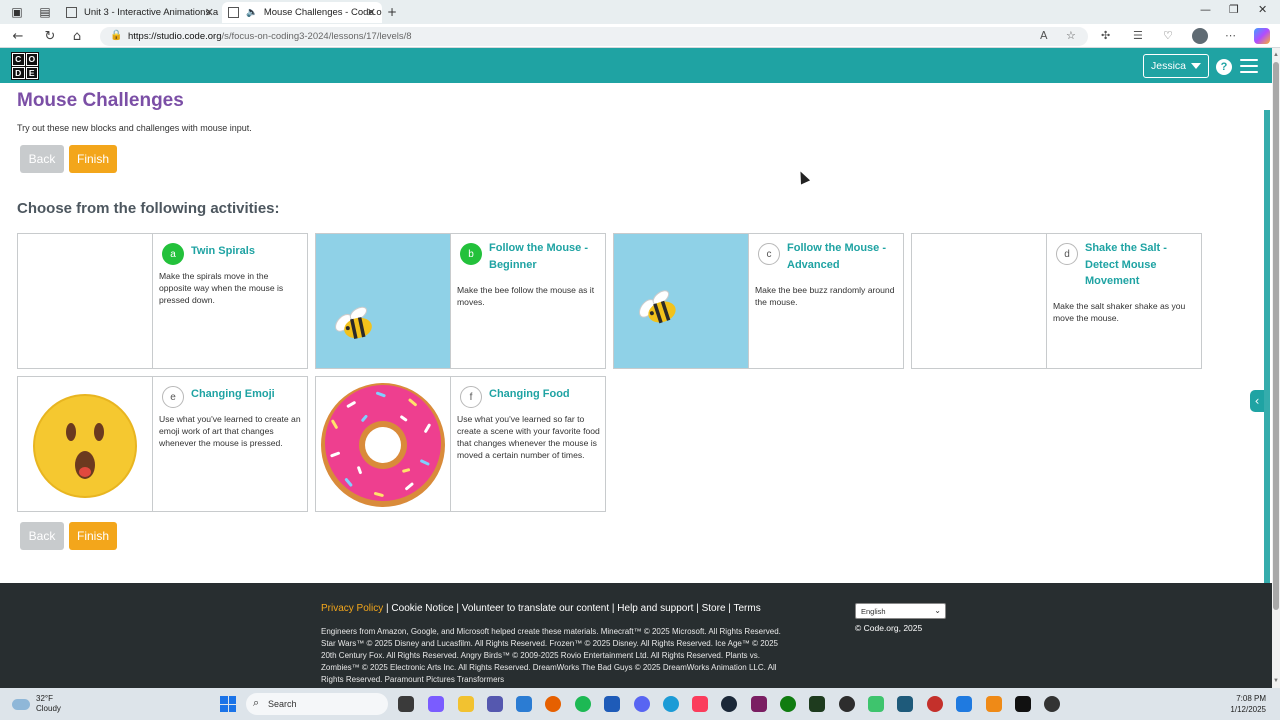 The image size is (1280, 720). I want to click on workspaces-icon: ▣, so click(17, 12).